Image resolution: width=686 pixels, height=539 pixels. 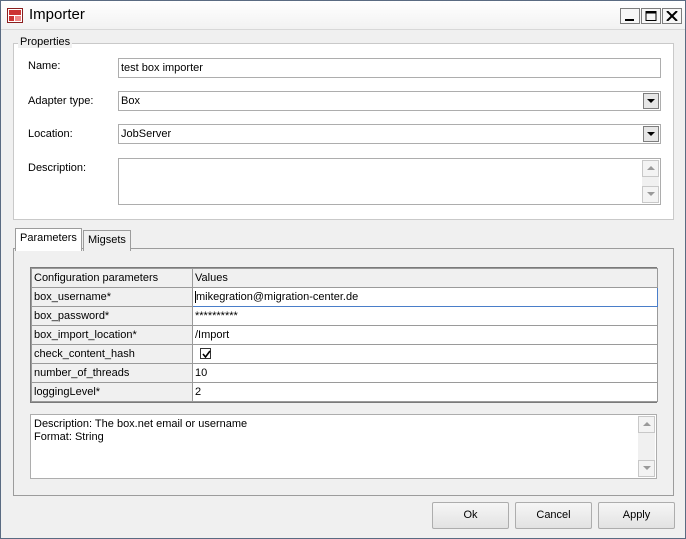 What do you see at coordinates (553, 515) in the screenshot?
I see `cancel-button: Cancel` at bounding box center [553, 515].